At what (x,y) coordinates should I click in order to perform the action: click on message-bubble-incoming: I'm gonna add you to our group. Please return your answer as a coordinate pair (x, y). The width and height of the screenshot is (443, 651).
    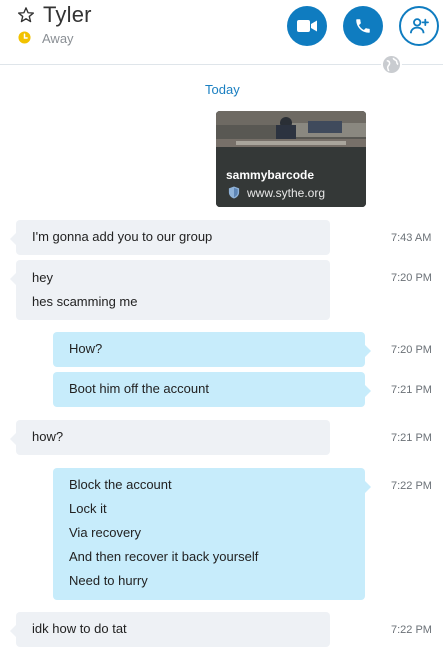
    Looking at the image, I should click on (170, 237).